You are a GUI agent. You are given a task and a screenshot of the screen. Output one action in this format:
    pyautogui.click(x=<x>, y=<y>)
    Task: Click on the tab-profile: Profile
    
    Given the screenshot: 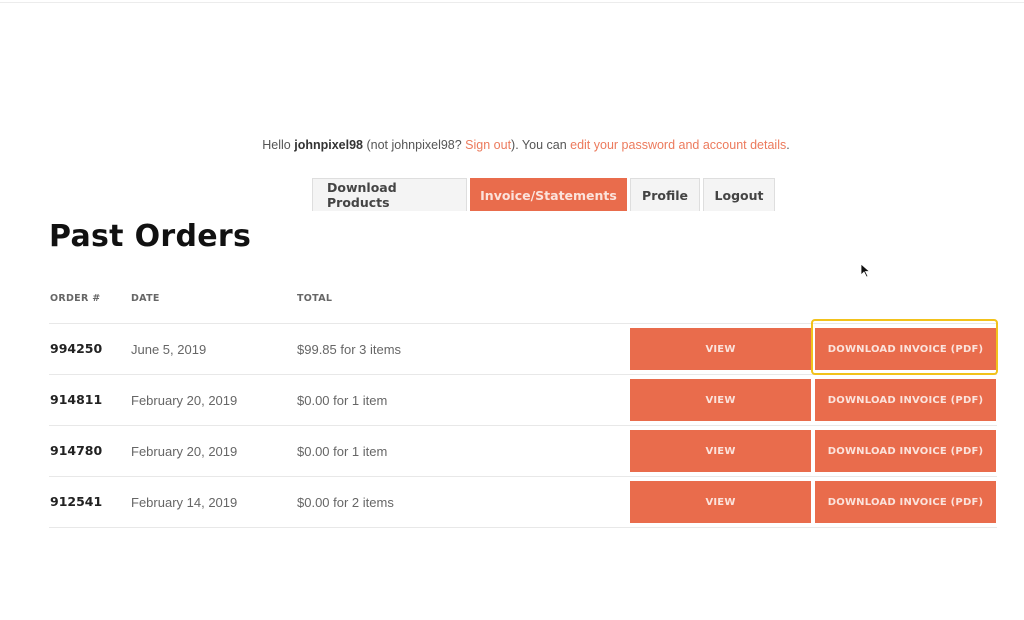 What is the action you would take?
    pyautogui.click(x=665, y=194)
    